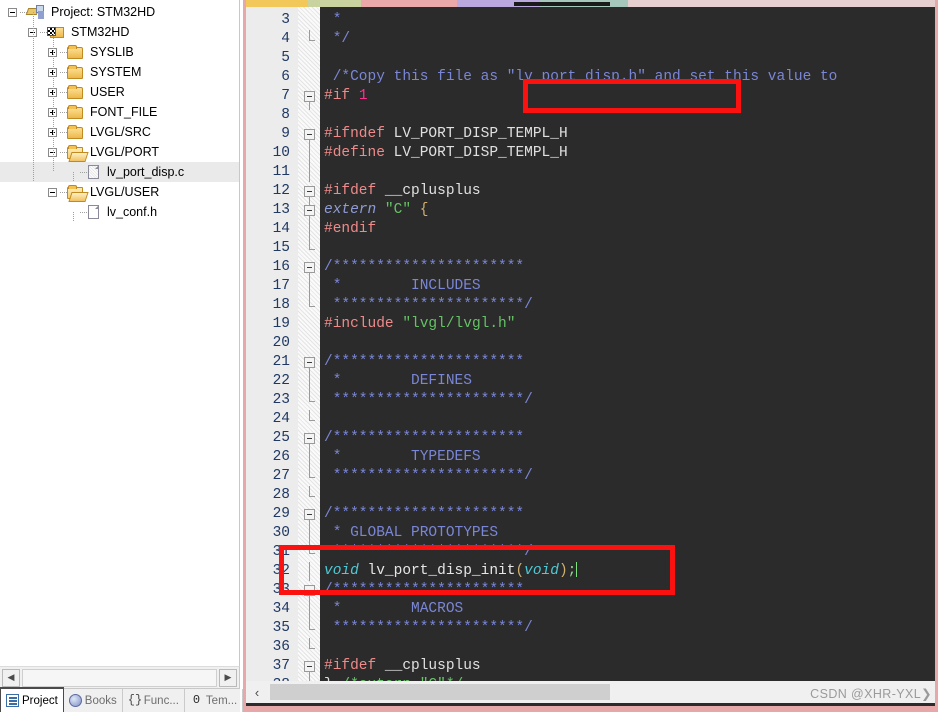 Image resolution: width=938 pixels, height=712 pixels. I want to click on code-line: * MACROS, so click(394, 609).